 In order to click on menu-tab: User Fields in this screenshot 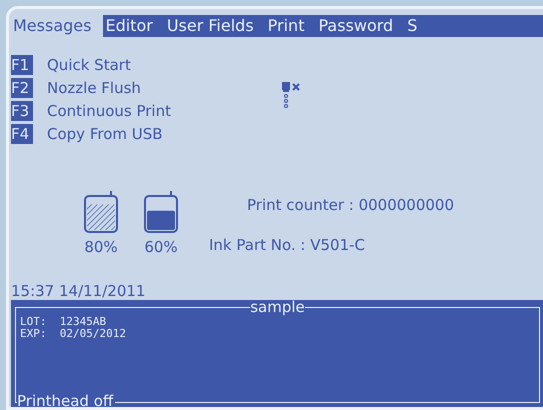, I will do `click(215, 26)`.